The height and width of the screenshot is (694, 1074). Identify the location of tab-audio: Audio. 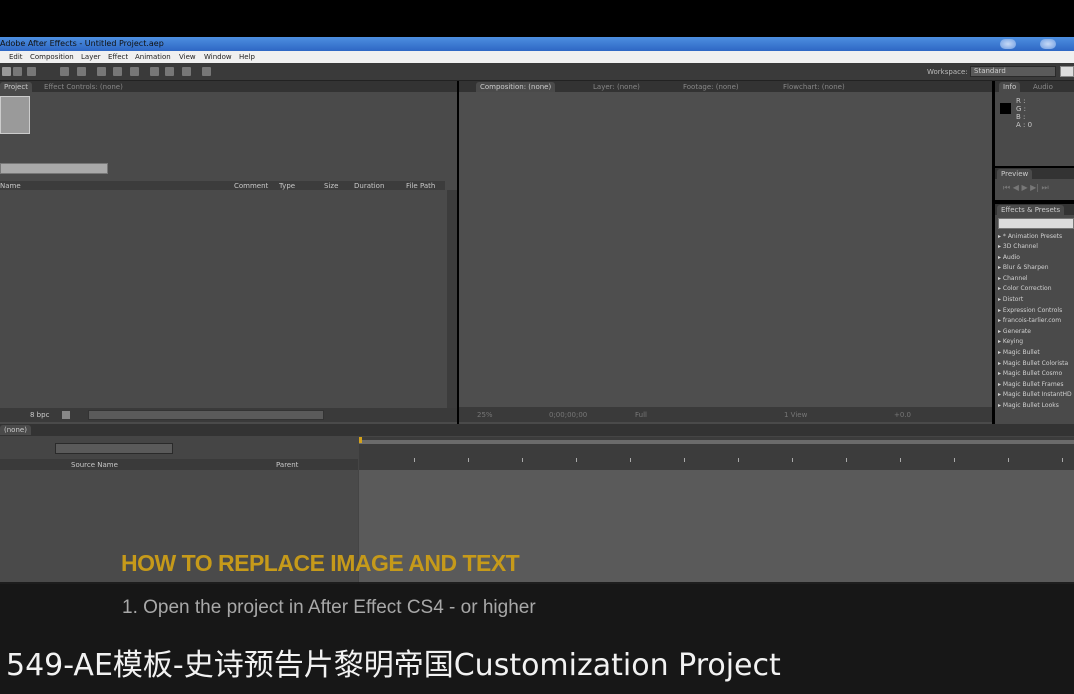
(1043, 87).